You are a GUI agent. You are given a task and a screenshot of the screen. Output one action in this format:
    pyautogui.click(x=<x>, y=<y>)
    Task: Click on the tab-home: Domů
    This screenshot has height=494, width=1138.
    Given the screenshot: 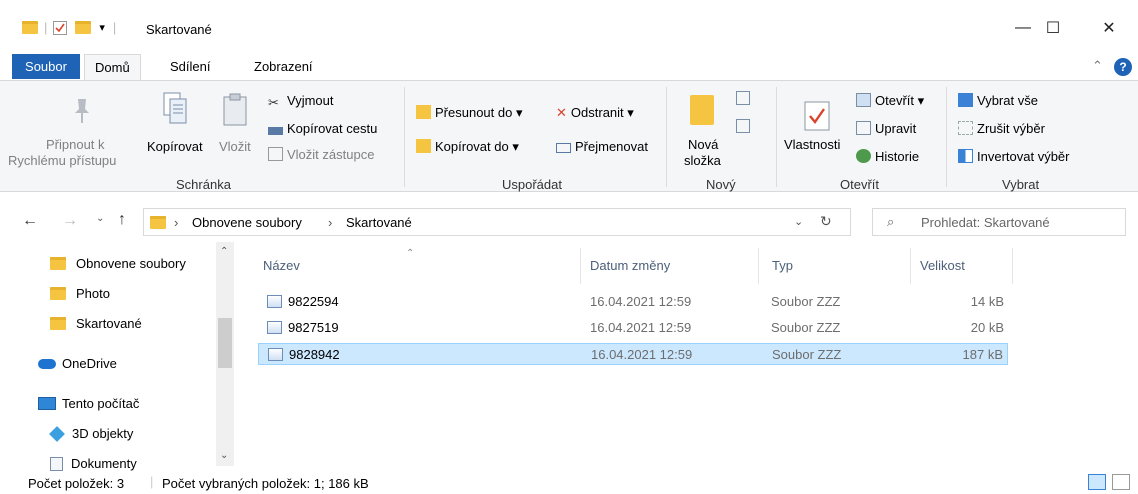 What is the action you would take?
    pyautogui.click(x=112, y=67)
    